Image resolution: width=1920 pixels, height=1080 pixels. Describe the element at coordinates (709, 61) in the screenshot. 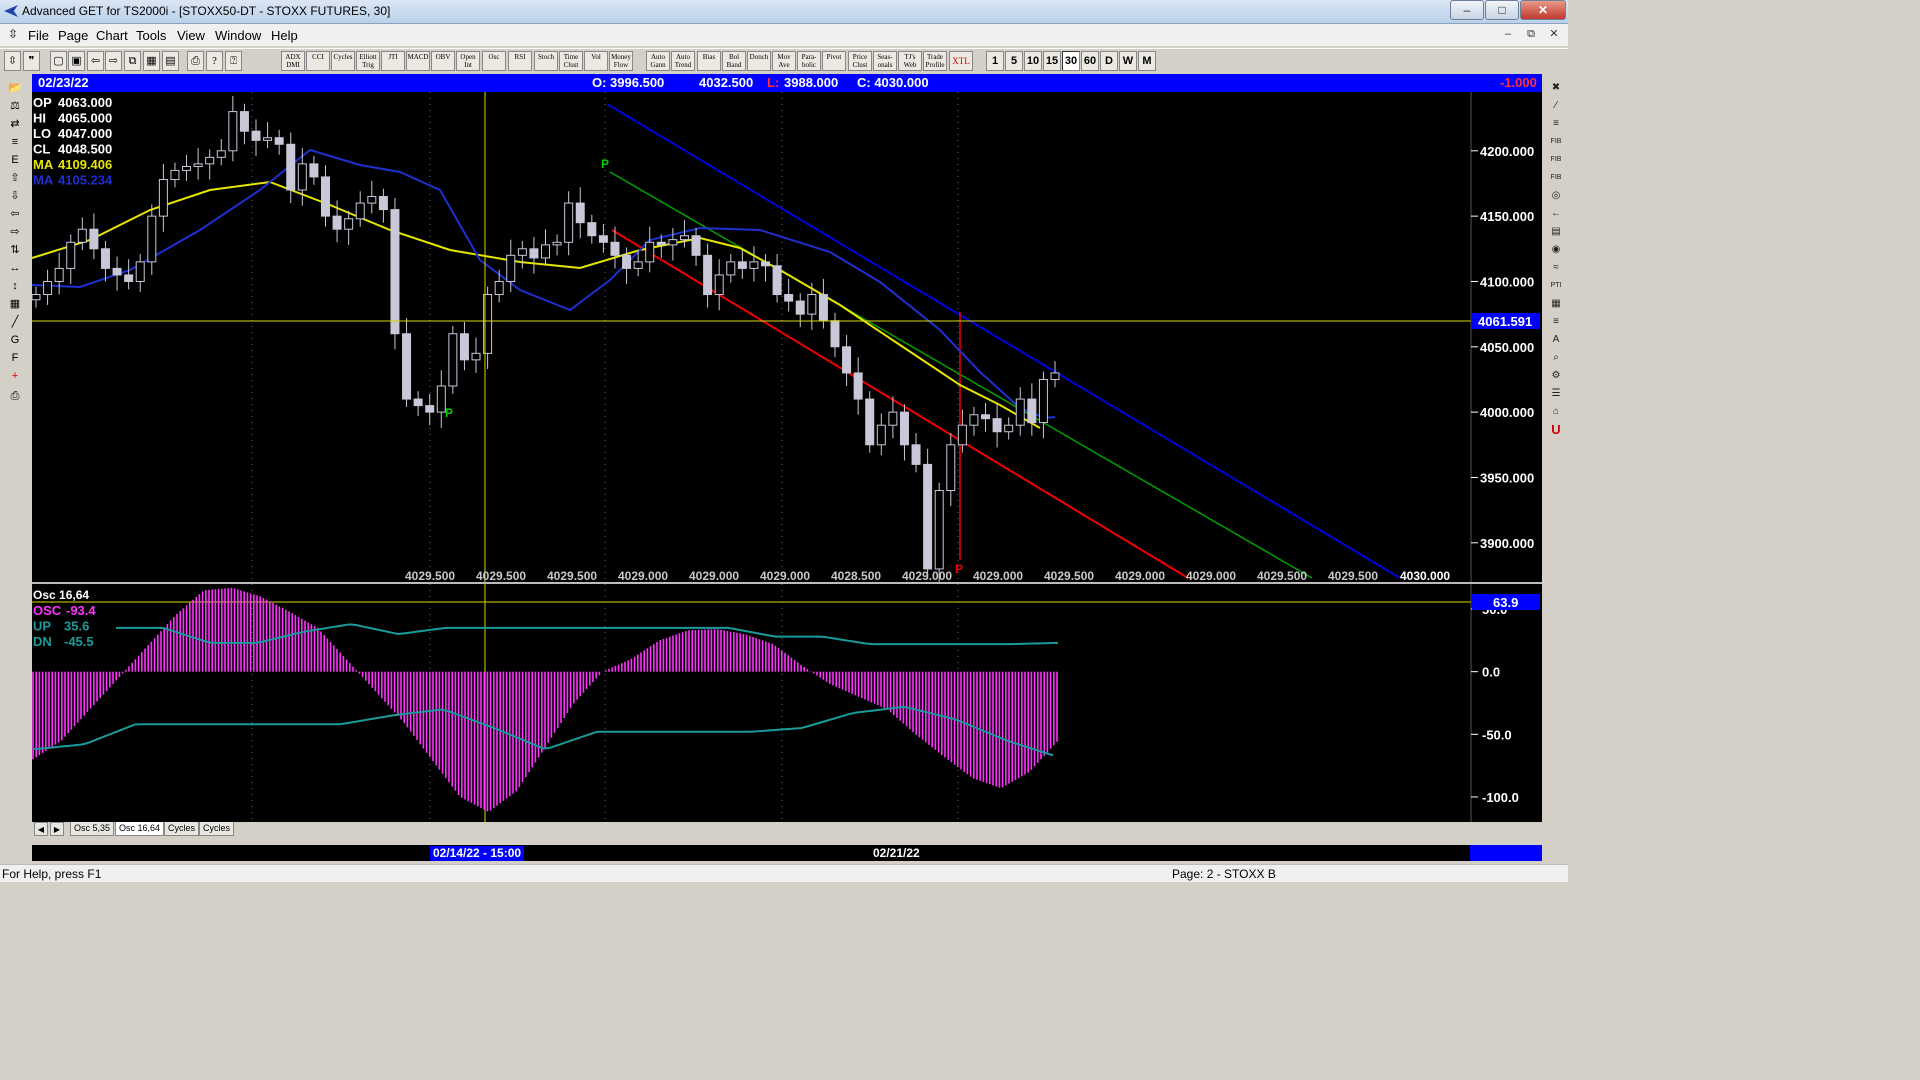

I see `indicator-button-bias: Bias` at that location.